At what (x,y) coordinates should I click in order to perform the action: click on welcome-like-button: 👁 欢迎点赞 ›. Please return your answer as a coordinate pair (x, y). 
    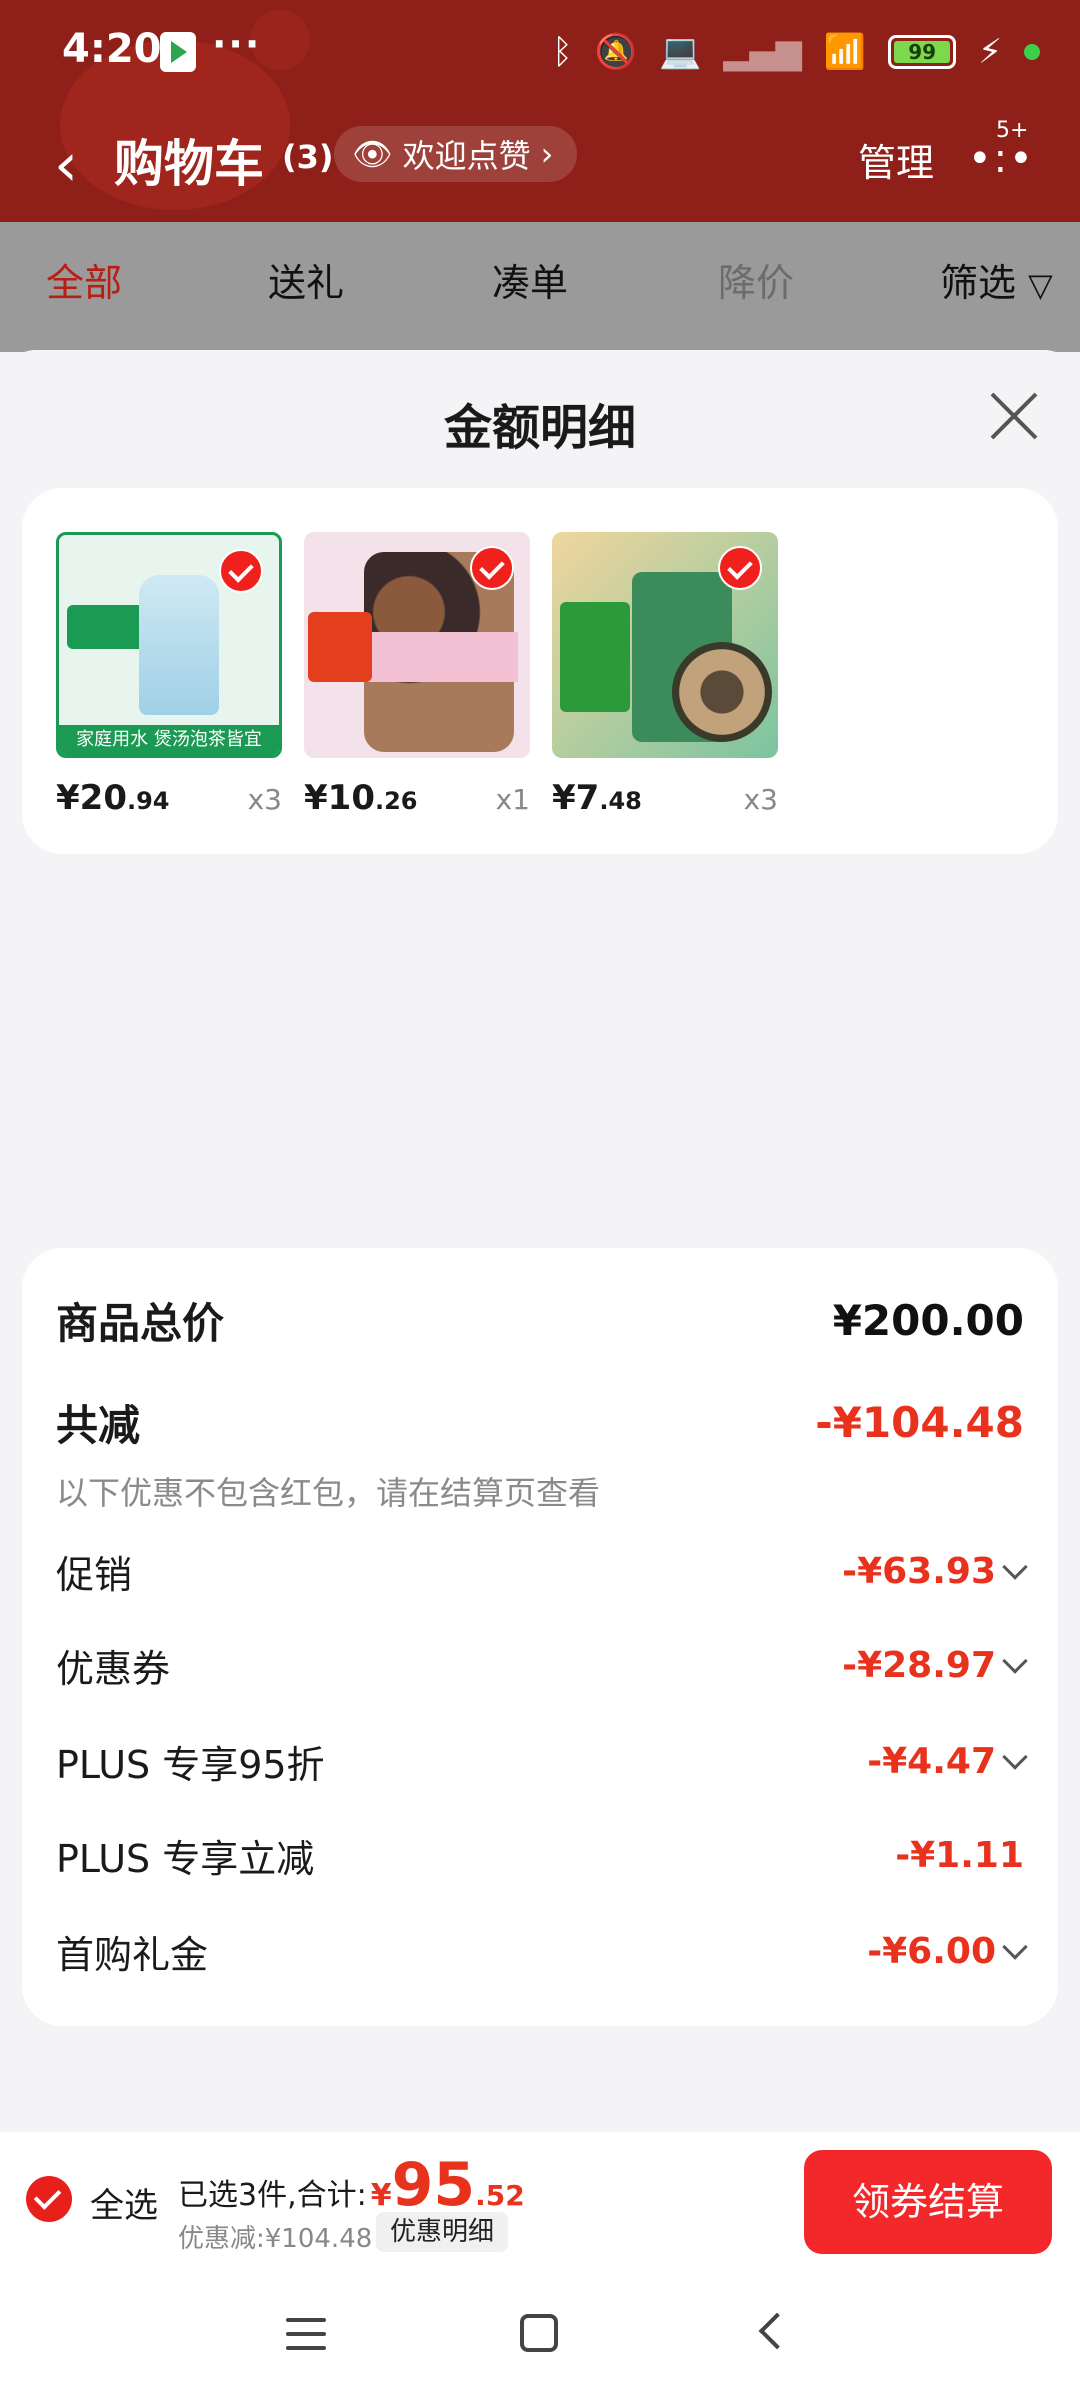
    Looking at the image, I should click on (456, 154).